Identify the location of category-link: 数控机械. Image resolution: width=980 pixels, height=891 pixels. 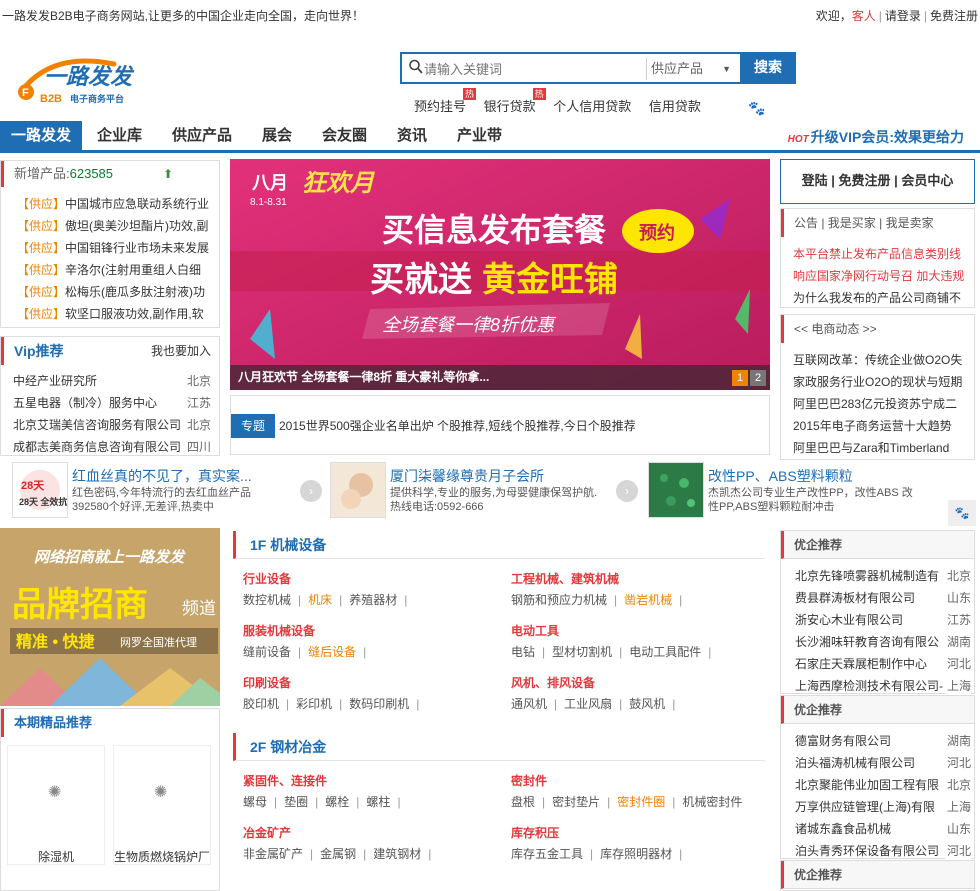
(267, 600).